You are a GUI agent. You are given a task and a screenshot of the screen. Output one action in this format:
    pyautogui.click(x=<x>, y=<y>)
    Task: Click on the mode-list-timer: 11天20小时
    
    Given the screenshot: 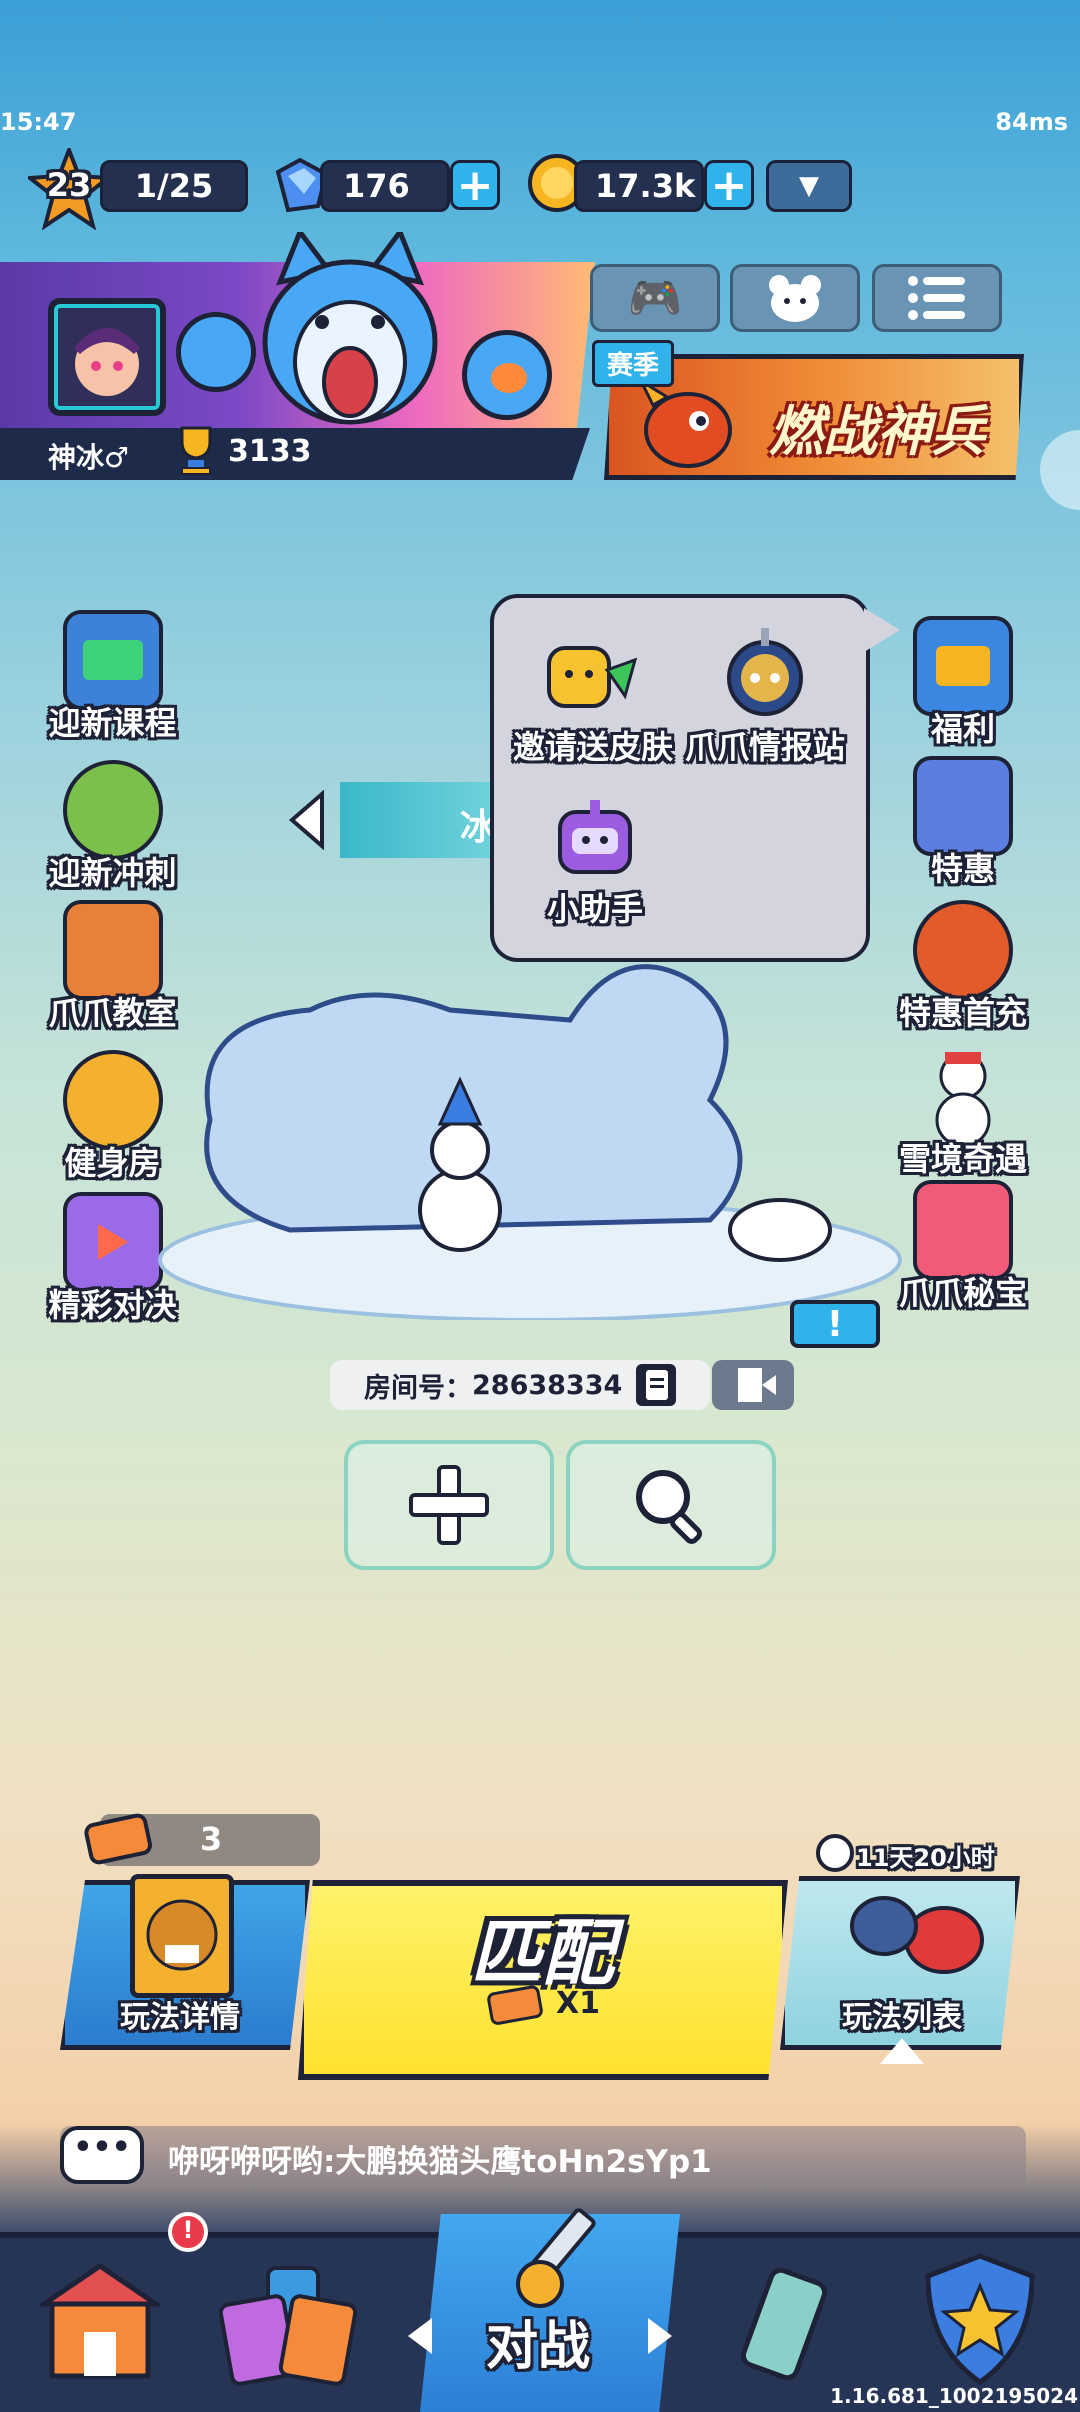 What is the action you would take?
    pyautogui.click(x=925, y=1858)
    